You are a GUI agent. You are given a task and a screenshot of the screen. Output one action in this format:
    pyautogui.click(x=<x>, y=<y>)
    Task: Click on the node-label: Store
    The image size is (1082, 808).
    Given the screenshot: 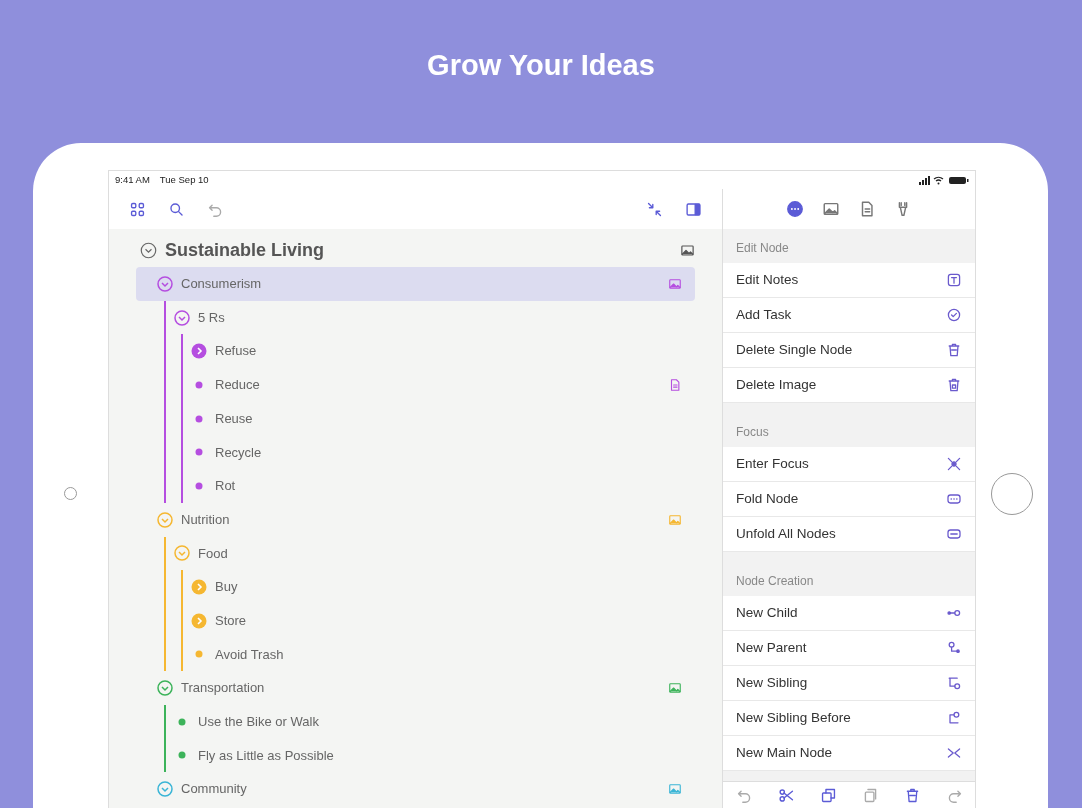 What is the action you would take?
    pyautogui.click(x=231, y=620)
    